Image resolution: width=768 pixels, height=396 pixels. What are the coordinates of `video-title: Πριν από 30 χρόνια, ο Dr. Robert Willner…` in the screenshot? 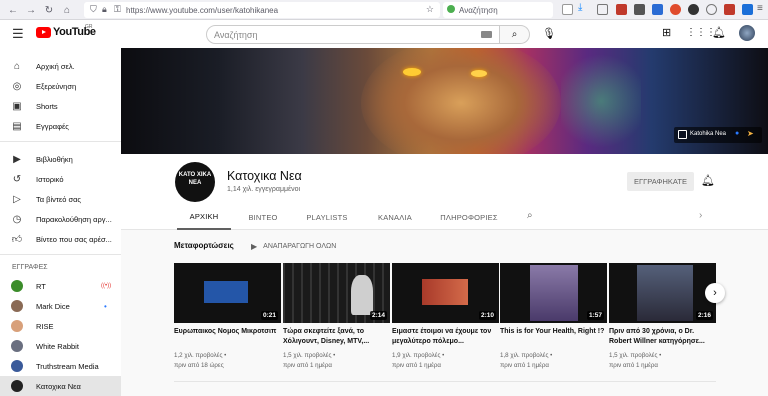 It's located at (662, 337).